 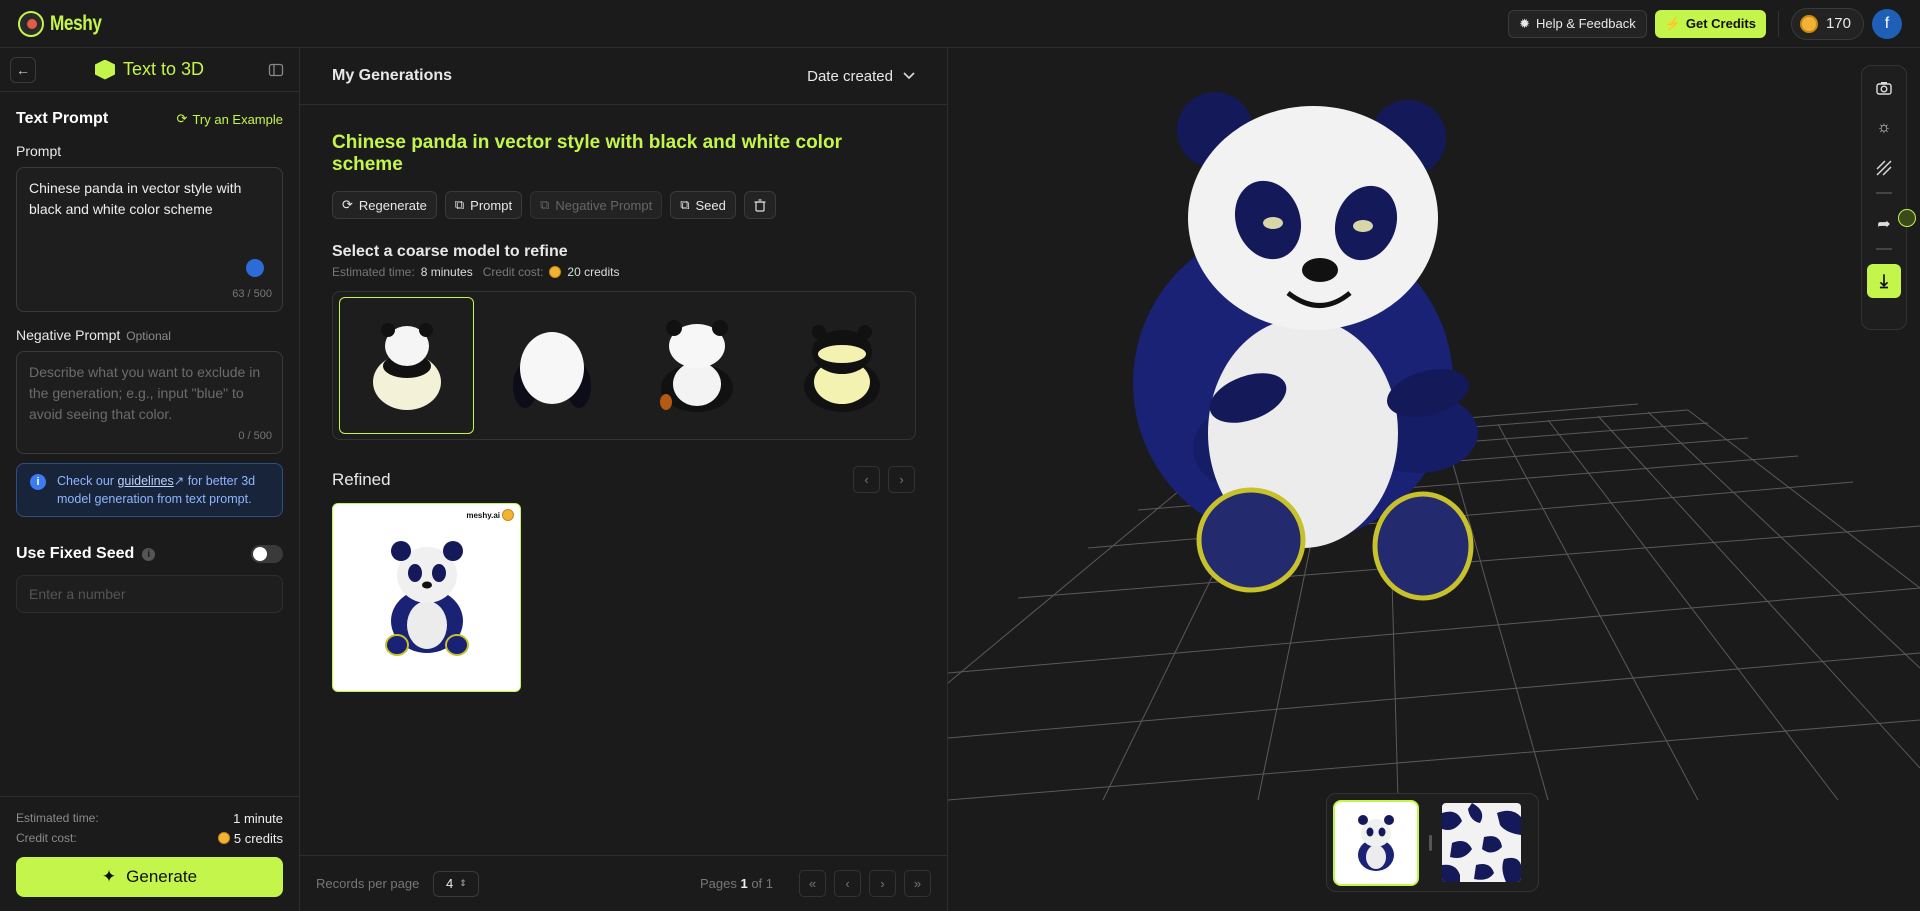 I want to click on regenerate-button: ⟳ Regenerate, so click(x=384, y=205).